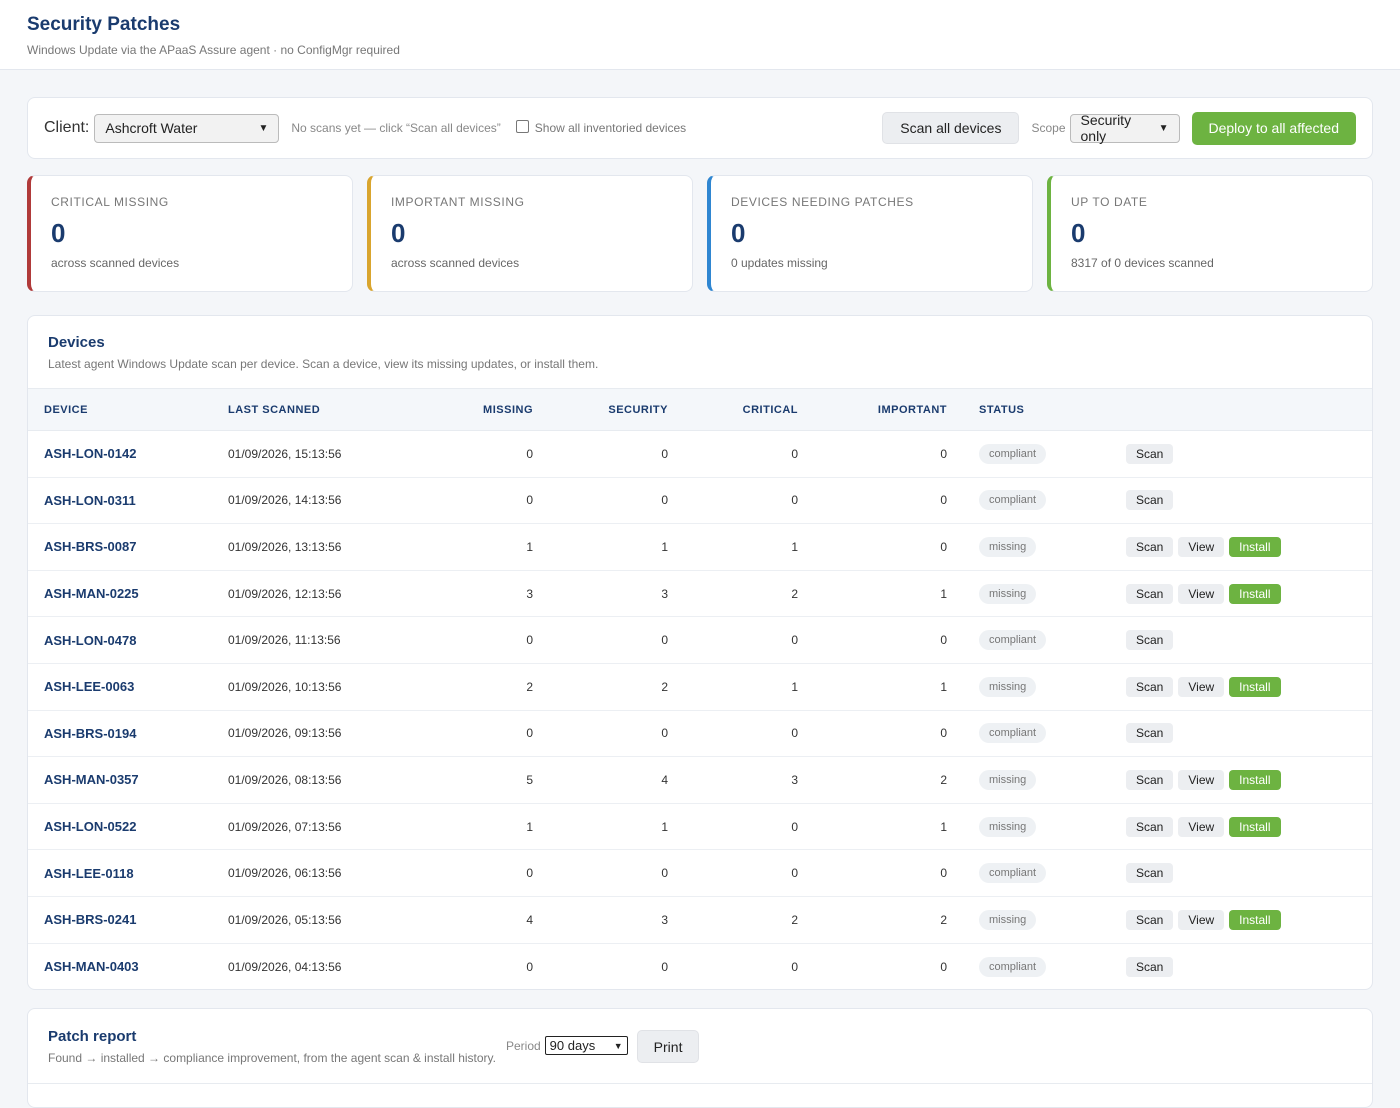 Image resolution: width=1400 pixels, height=1108 pixels. What do you see at coordinates (700, 1083) in the screenshot?
I see `divider` at bounding box center [700, 1083].